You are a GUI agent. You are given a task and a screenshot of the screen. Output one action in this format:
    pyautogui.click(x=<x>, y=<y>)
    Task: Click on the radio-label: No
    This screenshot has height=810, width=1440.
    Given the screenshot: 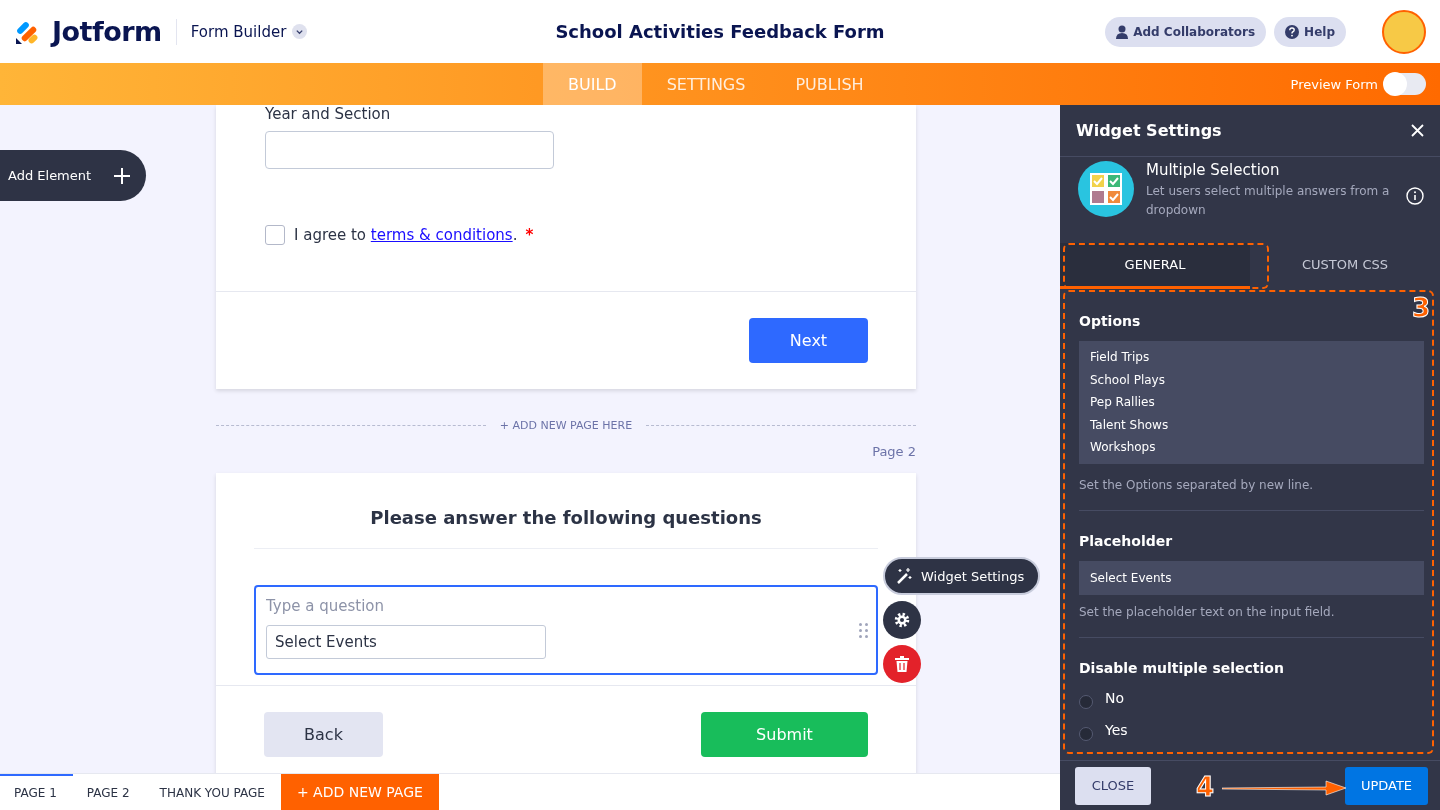 What is the action you would take?
    pyautogui.click(x=1115, y=698)
    